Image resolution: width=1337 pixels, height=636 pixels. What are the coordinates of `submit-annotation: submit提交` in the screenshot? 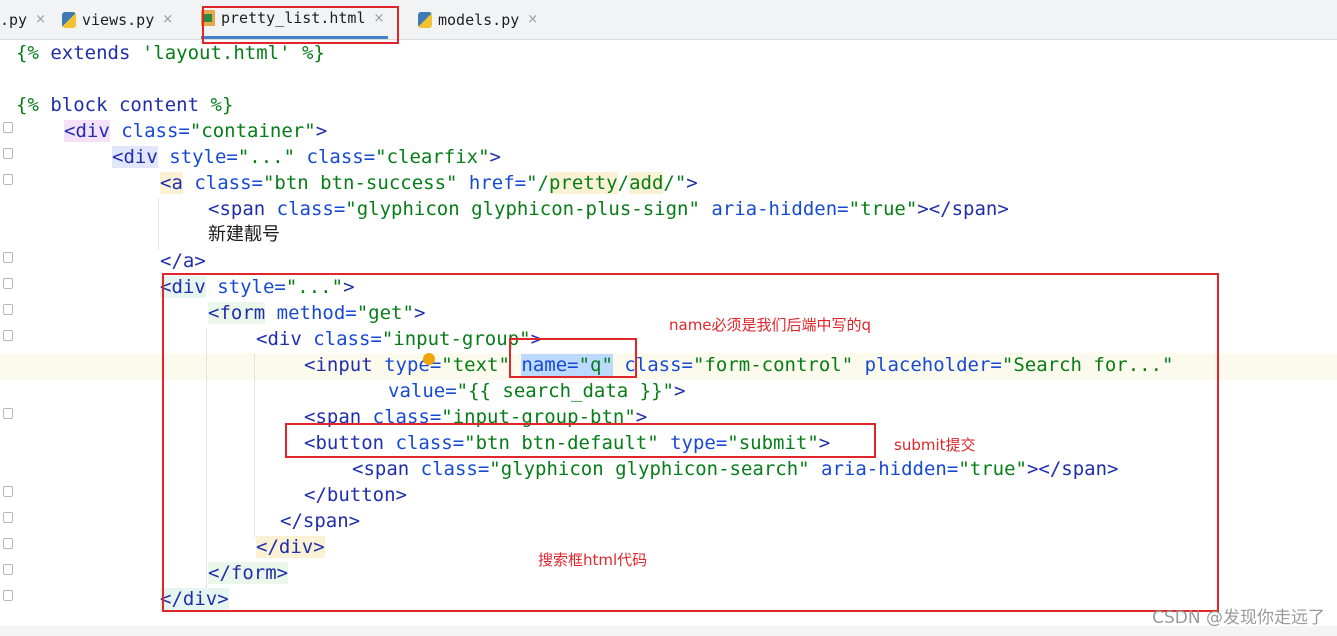 It's located at (935, 445).